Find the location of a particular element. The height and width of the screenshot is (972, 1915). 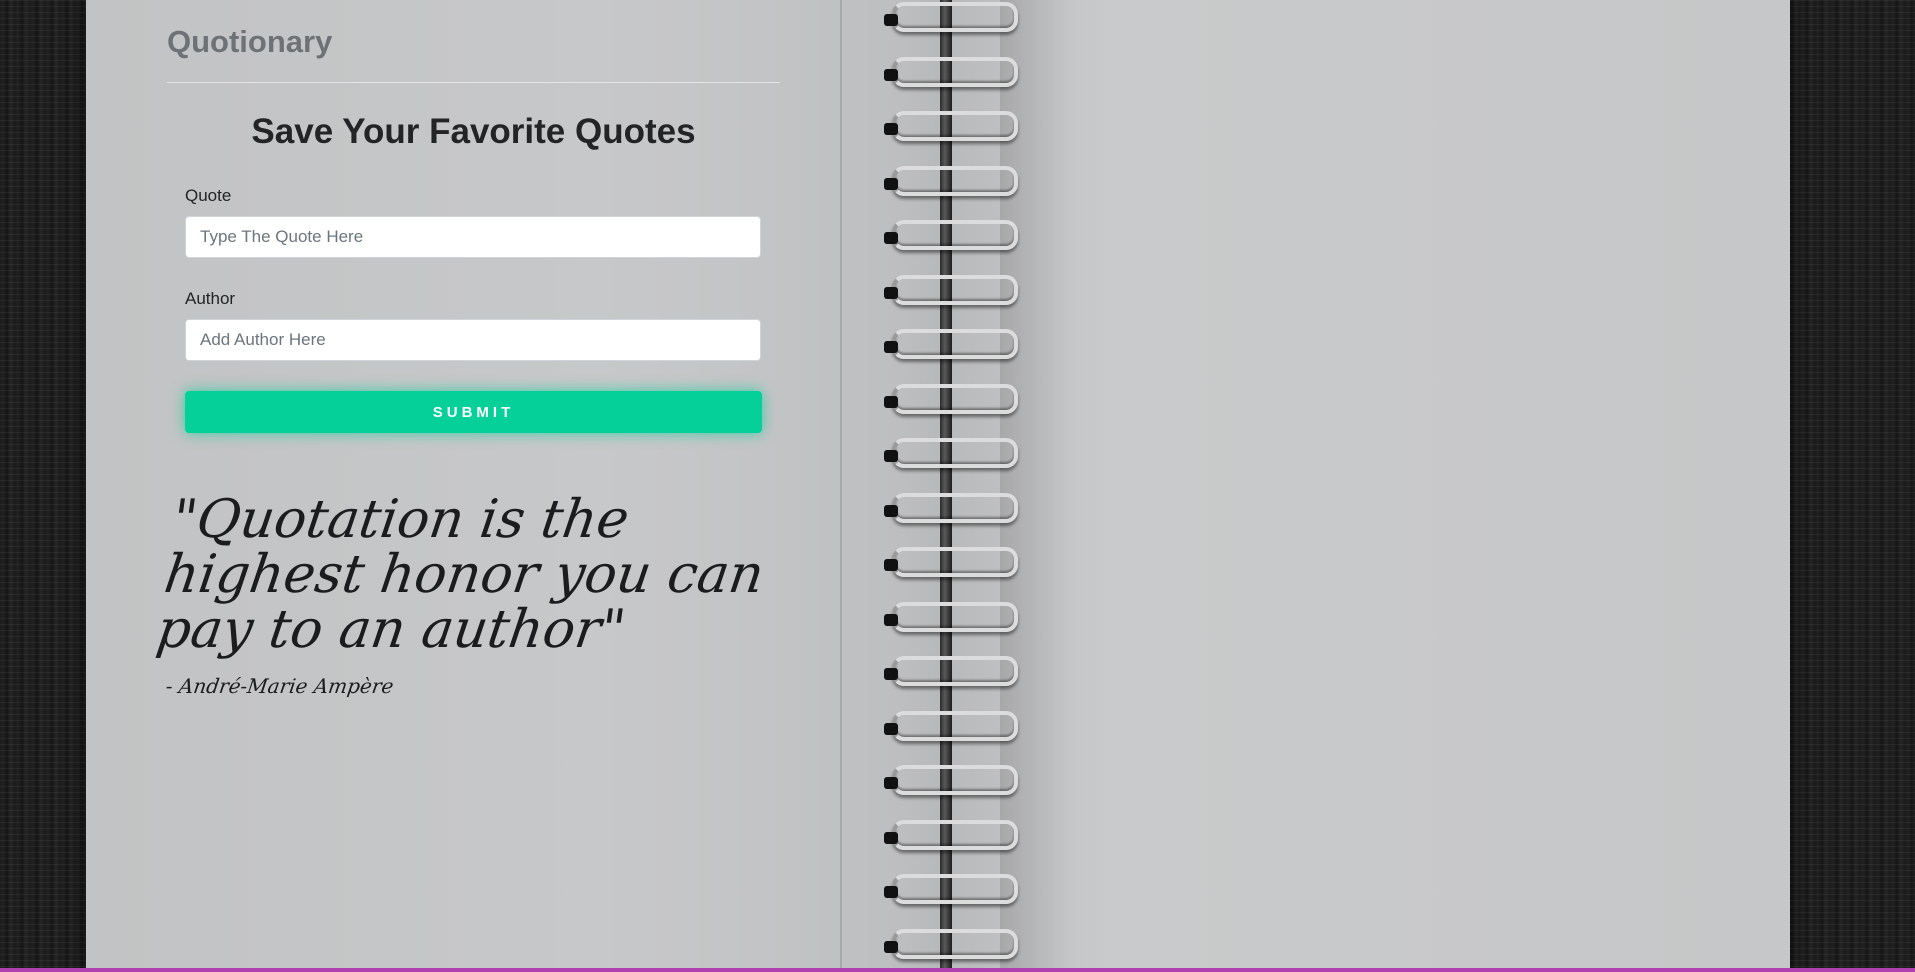

brand-logo: Quotionary is located at coordinates (249, 42).